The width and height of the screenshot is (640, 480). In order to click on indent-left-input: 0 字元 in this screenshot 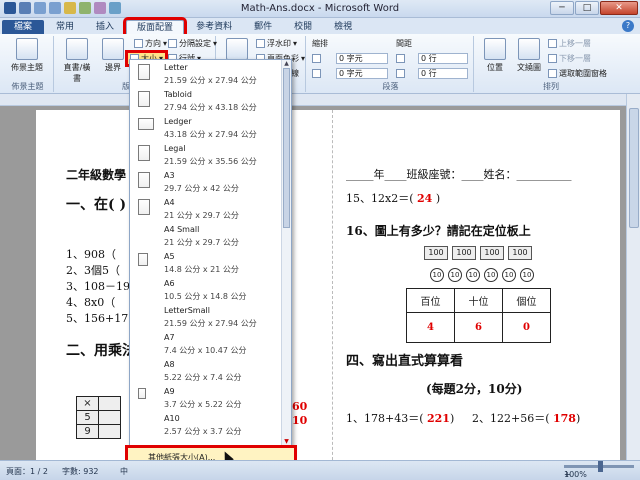, I will do `click(362, 58)`.